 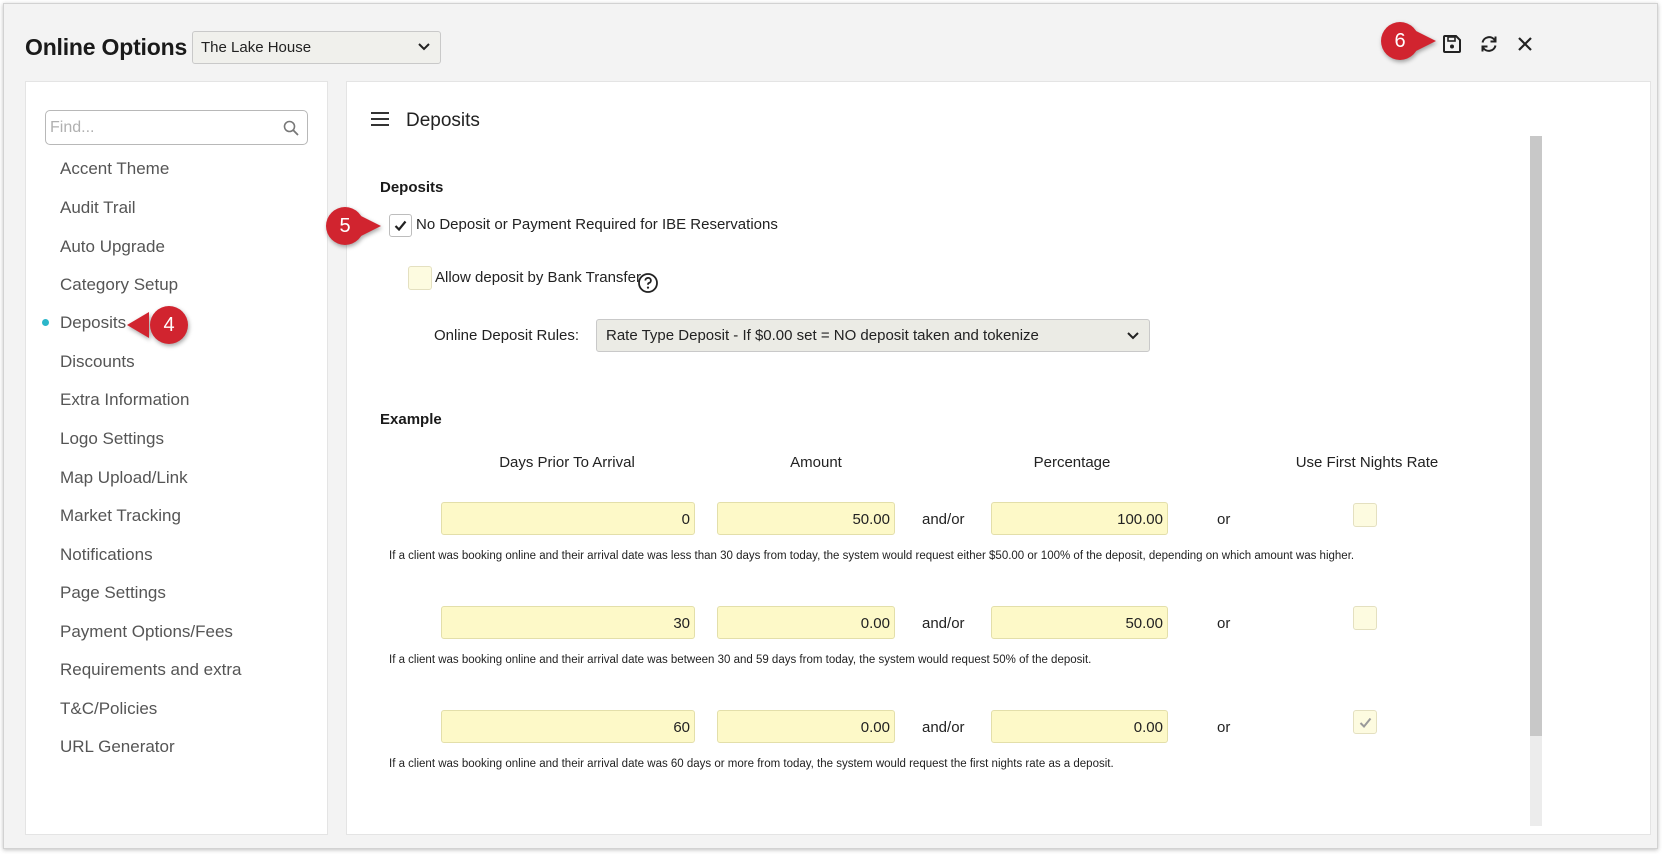 What do you see at coordinates (1400, 41) in the screenshot?
I see `callout-number: 6` at bounding box center [1400, 41].